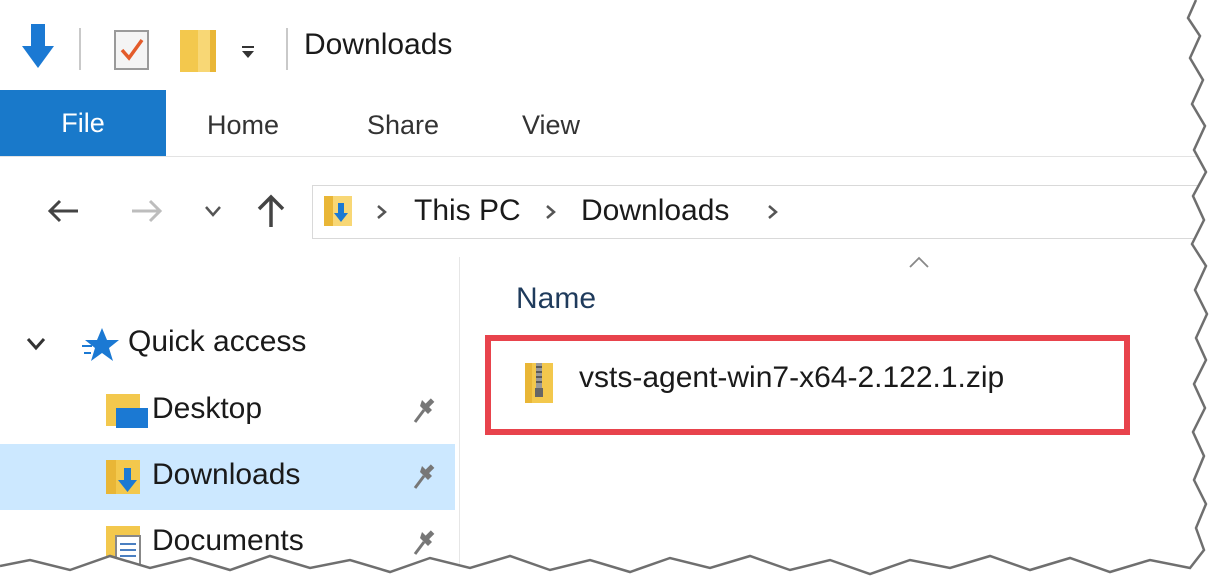 Image resolution: width=1217 pixels, height=582 pixels. What do you see at coordinates (919, 262) in the screenshot?
I see `sort-ascending-icon` at bounding box center [919, 262].